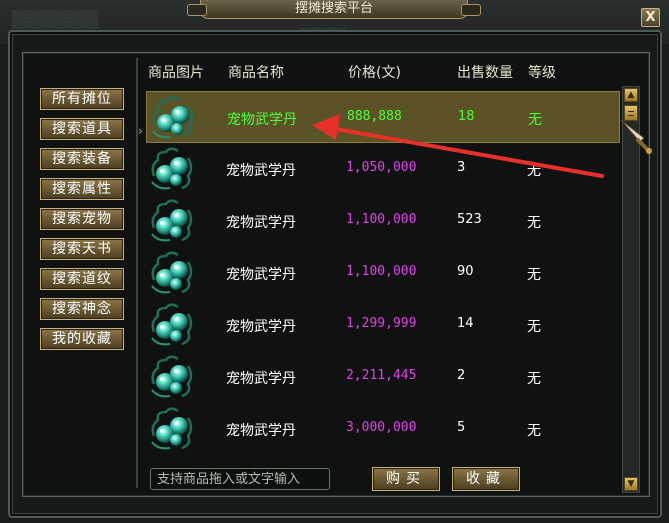 The width and height of the screenshot is (669, 523). I want to click on table-header: 商品图片 商品名称 价格(文) 出售数量 等级, so click(382, 72).